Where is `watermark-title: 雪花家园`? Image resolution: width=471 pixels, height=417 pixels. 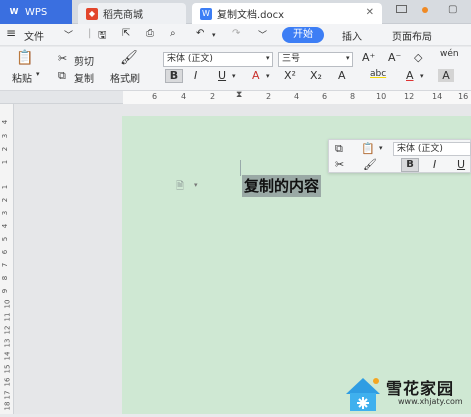 watermark-title: 雪花家园 is located at coordinates (420, 388).